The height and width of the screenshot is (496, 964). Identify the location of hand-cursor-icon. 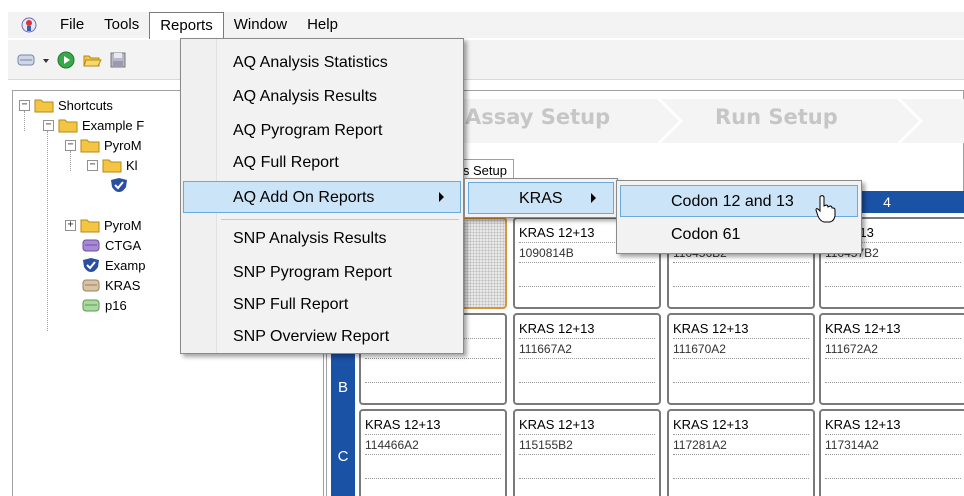
(825, 209).